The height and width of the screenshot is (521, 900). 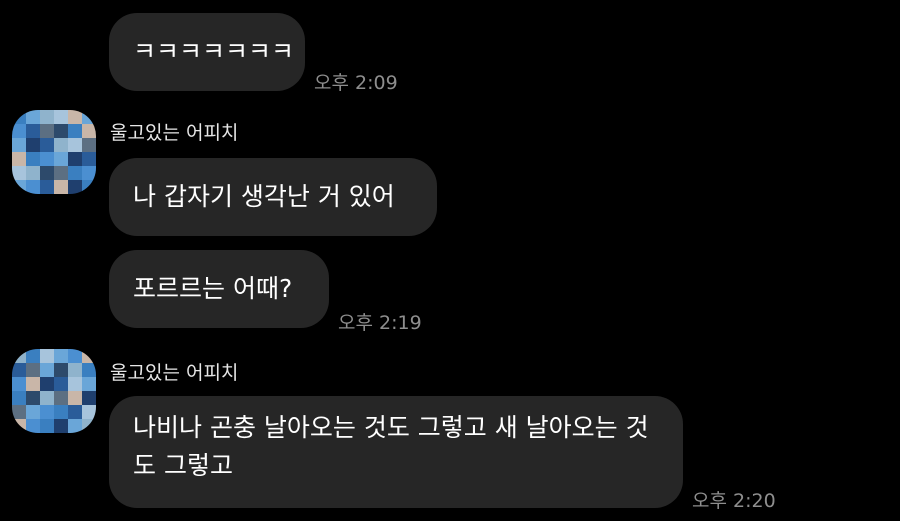 I want to click on message-timestamp: 오후 2:20, so click(x=734, y=501).